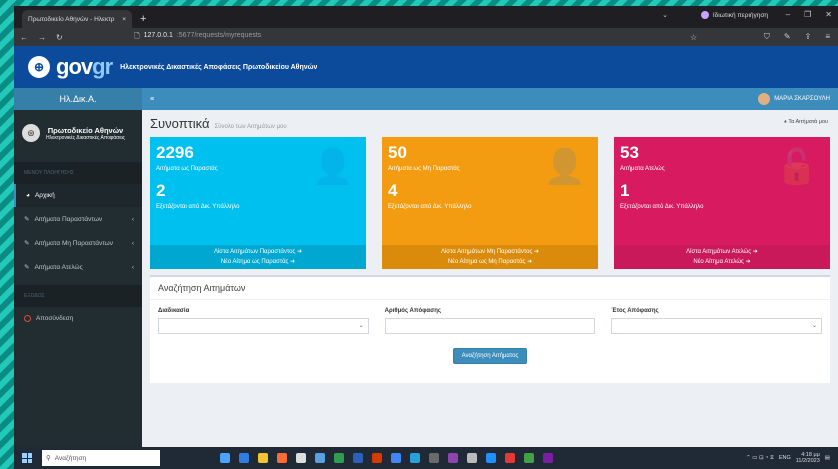 This screenshot has height=469, width=838. Describe the element at coordinates (282, 458) in the screenshot. I see `firefox-icon` at that location.